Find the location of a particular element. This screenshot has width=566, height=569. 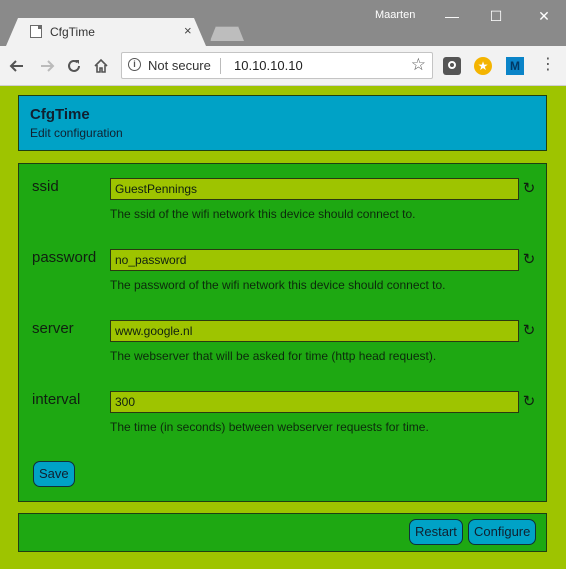

minimize-button: — is located at coordinates (452, 16).